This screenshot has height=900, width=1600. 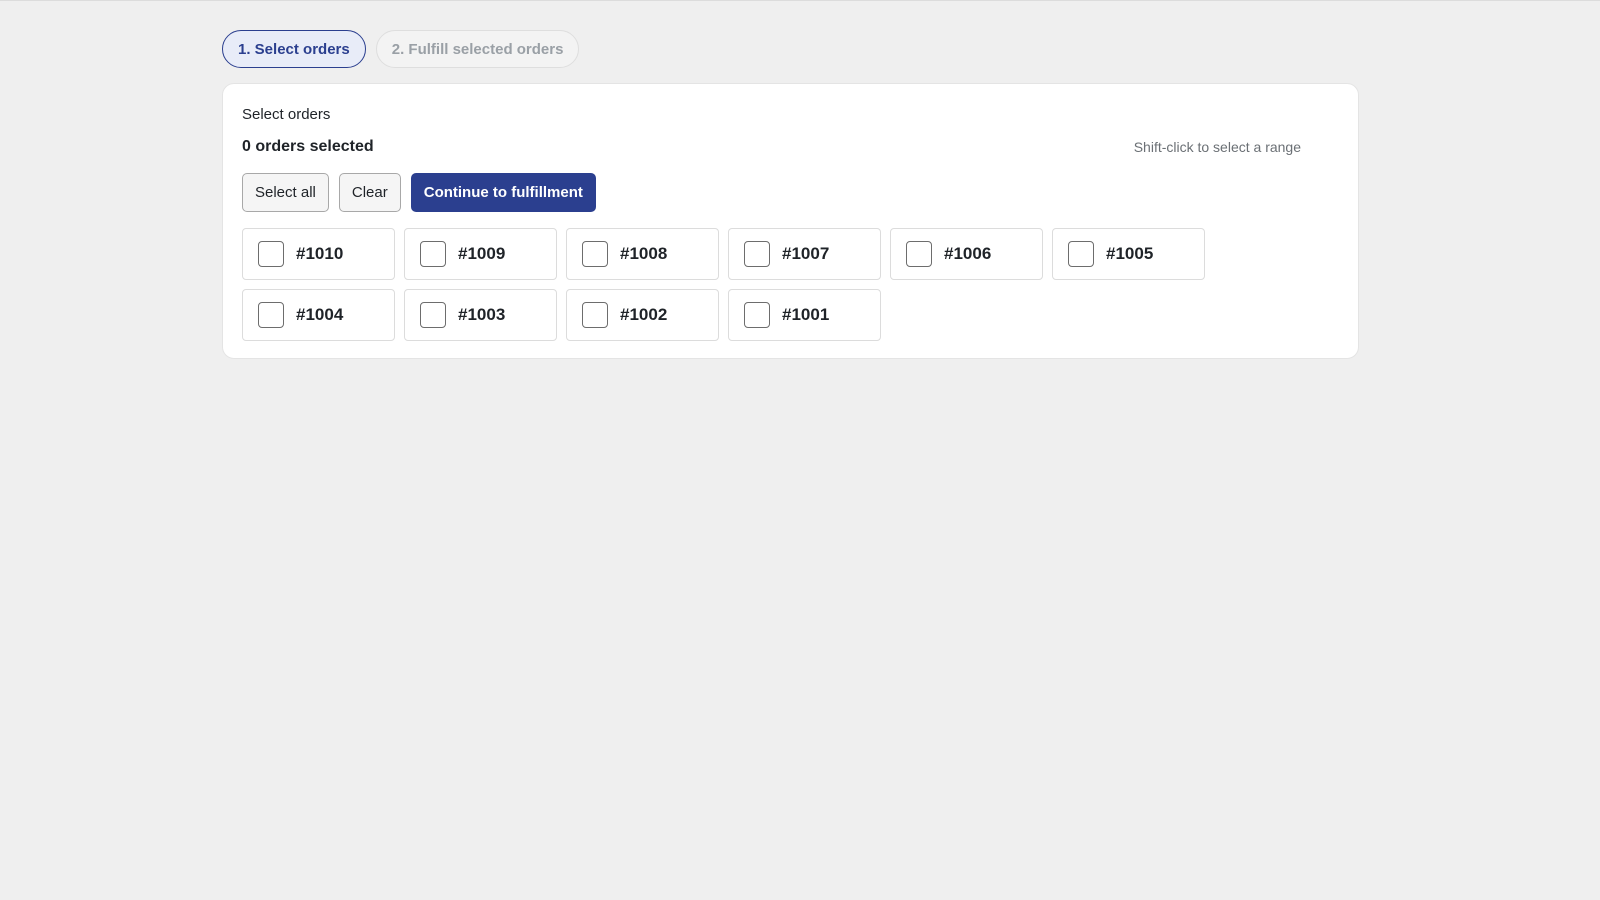 I want to click on order-number: #1007, so click(x=806, y=253).